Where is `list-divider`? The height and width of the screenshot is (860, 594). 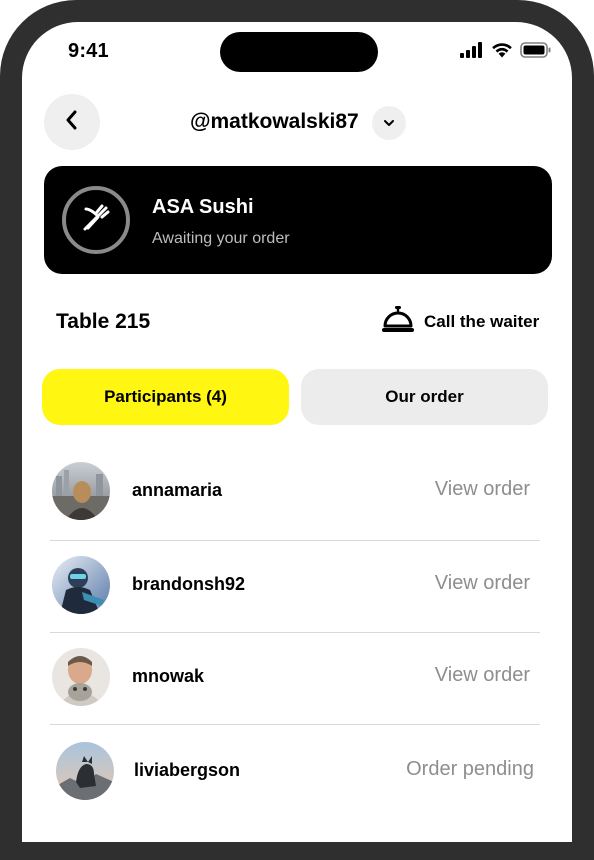
list-divider is located at coordinates (295, 724).